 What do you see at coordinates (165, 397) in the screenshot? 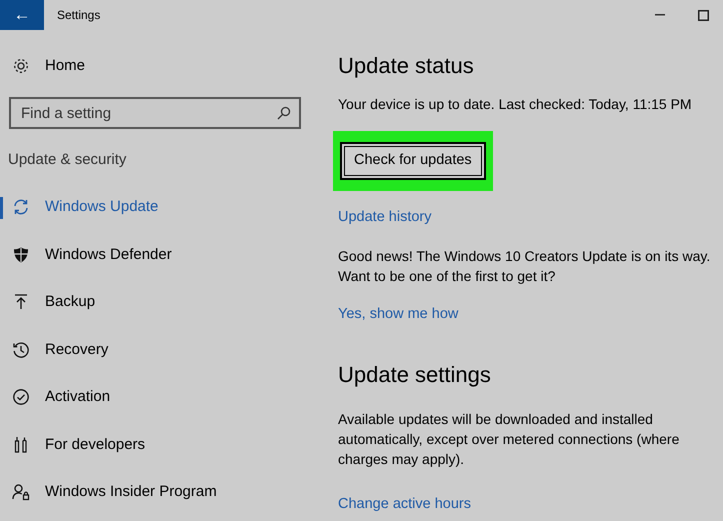
I see `sidebar-item: Activation` at bounding box center [165, 397].